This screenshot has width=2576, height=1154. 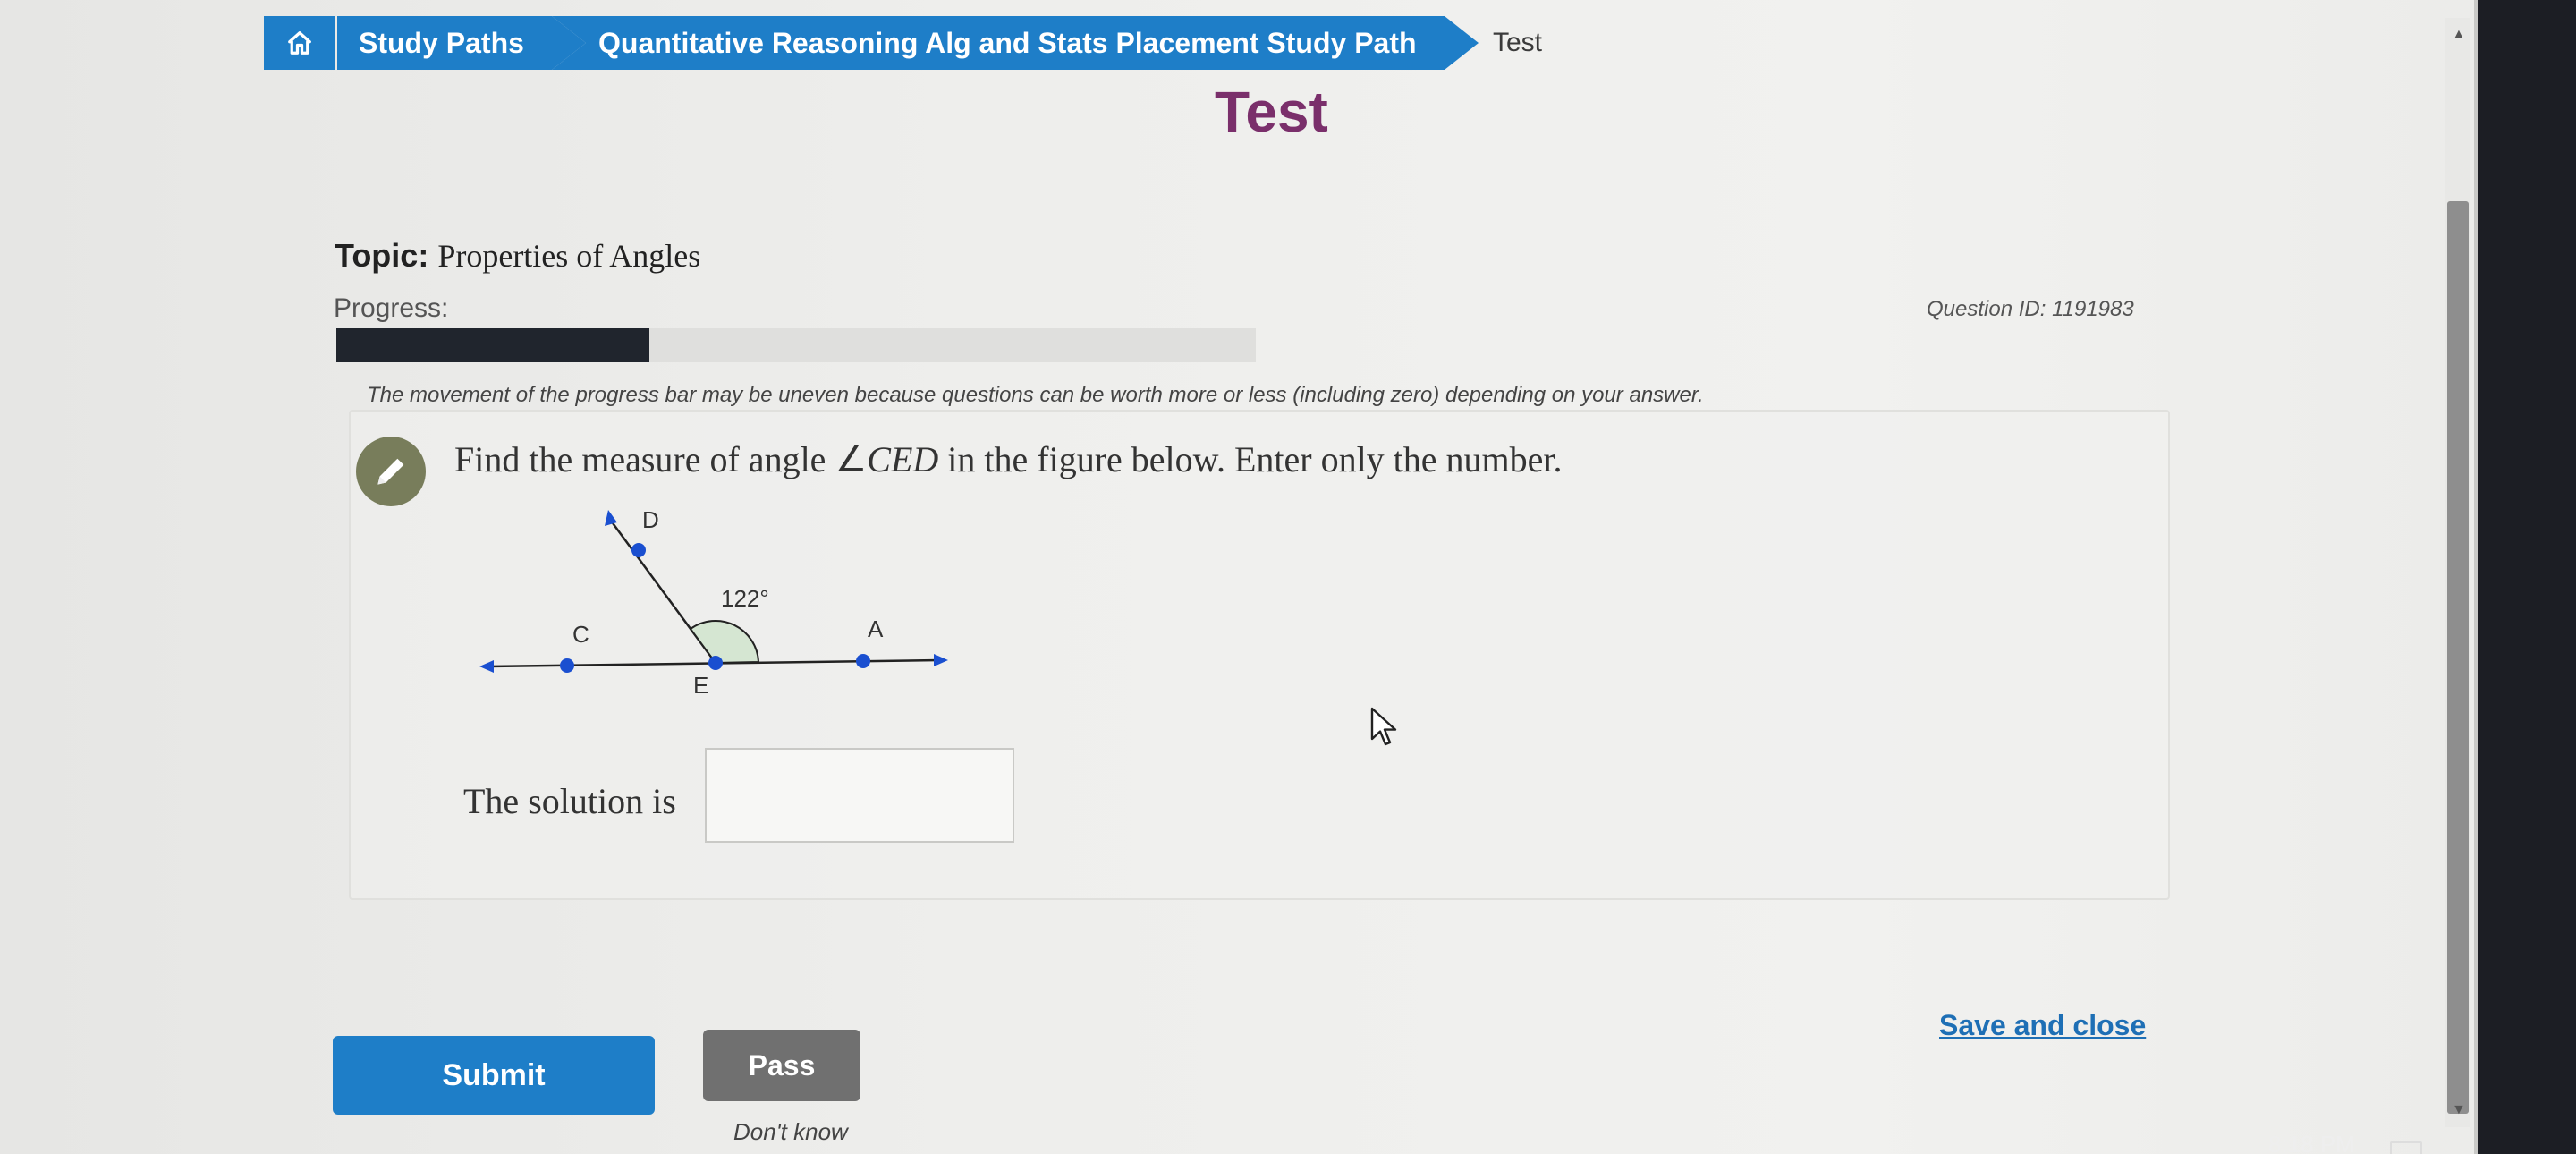 I want to click on point-c, so click(x=567, y=665).